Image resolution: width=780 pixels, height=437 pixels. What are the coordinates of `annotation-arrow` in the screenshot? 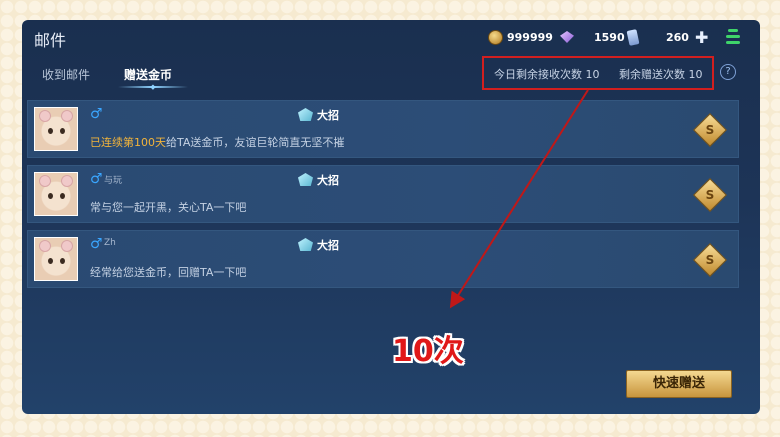 It's located at (519, 199).